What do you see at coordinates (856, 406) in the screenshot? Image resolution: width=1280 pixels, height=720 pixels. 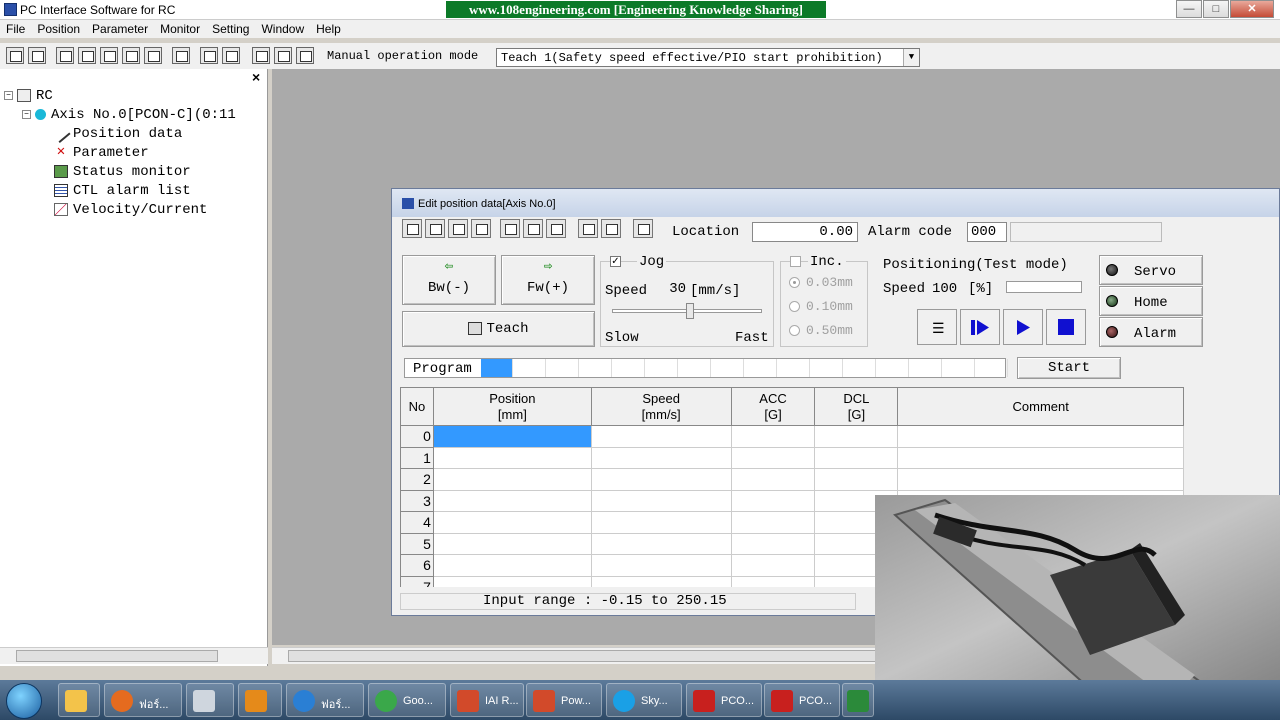 I see `column-header: DCL [G]` at bounding box center [856, 406].